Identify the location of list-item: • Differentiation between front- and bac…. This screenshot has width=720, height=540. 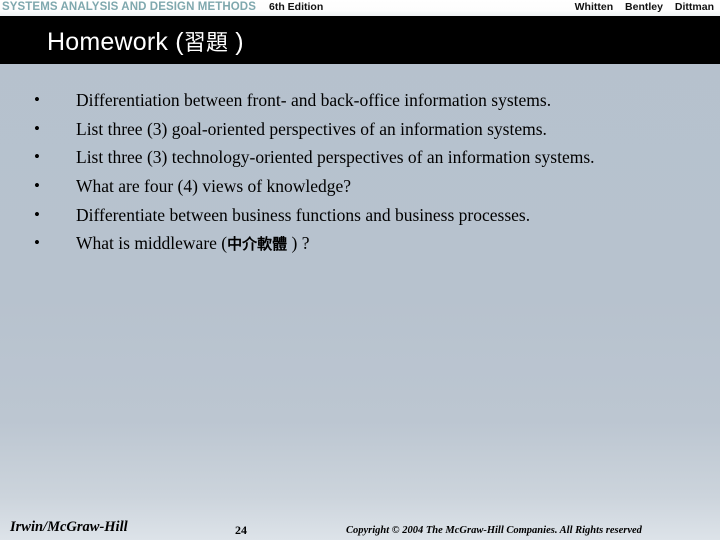
(360, 100).